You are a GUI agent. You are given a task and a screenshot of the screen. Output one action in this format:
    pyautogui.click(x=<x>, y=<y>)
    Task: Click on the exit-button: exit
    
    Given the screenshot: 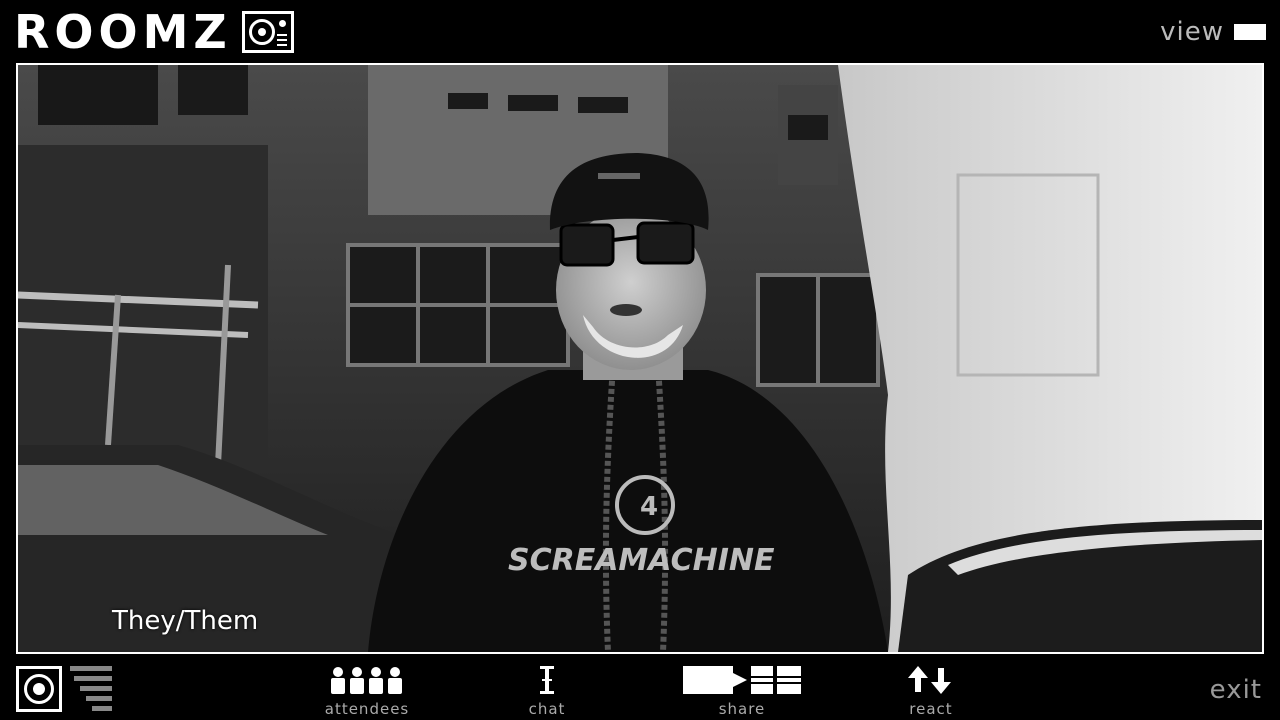 What is the action you would take?
    pyautogui.click(x=1236, y=690)
    